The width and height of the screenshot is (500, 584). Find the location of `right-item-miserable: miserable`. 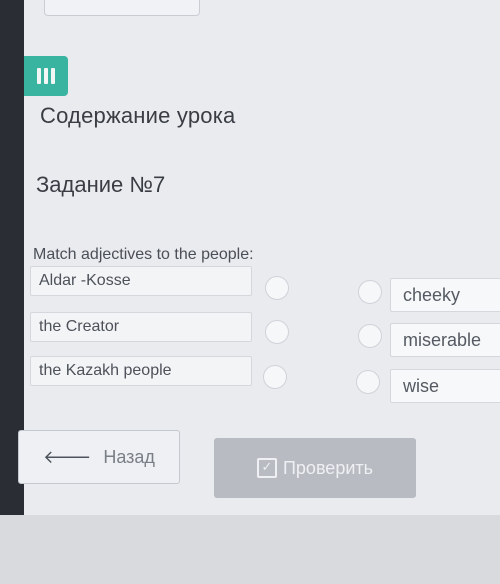

right-item-miserable: miserable is located at coordinates (445, 340).